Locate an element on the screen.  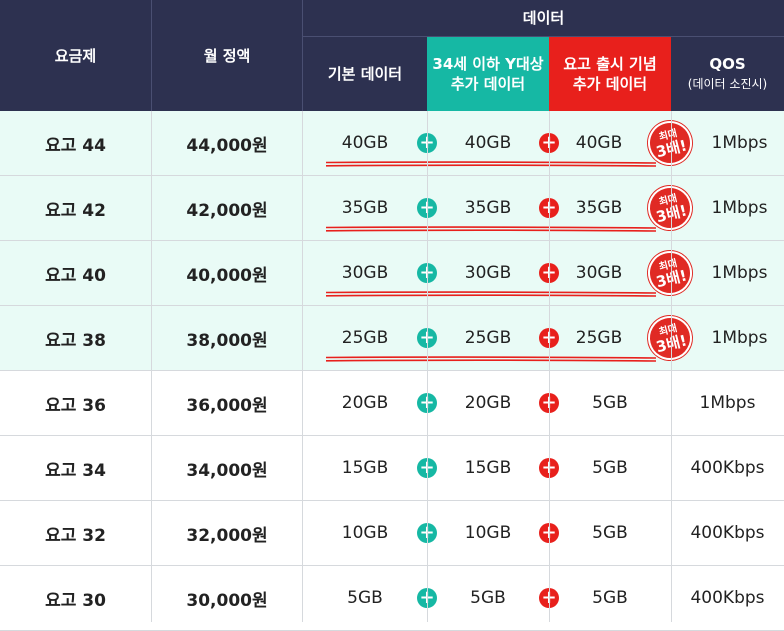
cell-y: 10GB is located at coordinates (488, 533).